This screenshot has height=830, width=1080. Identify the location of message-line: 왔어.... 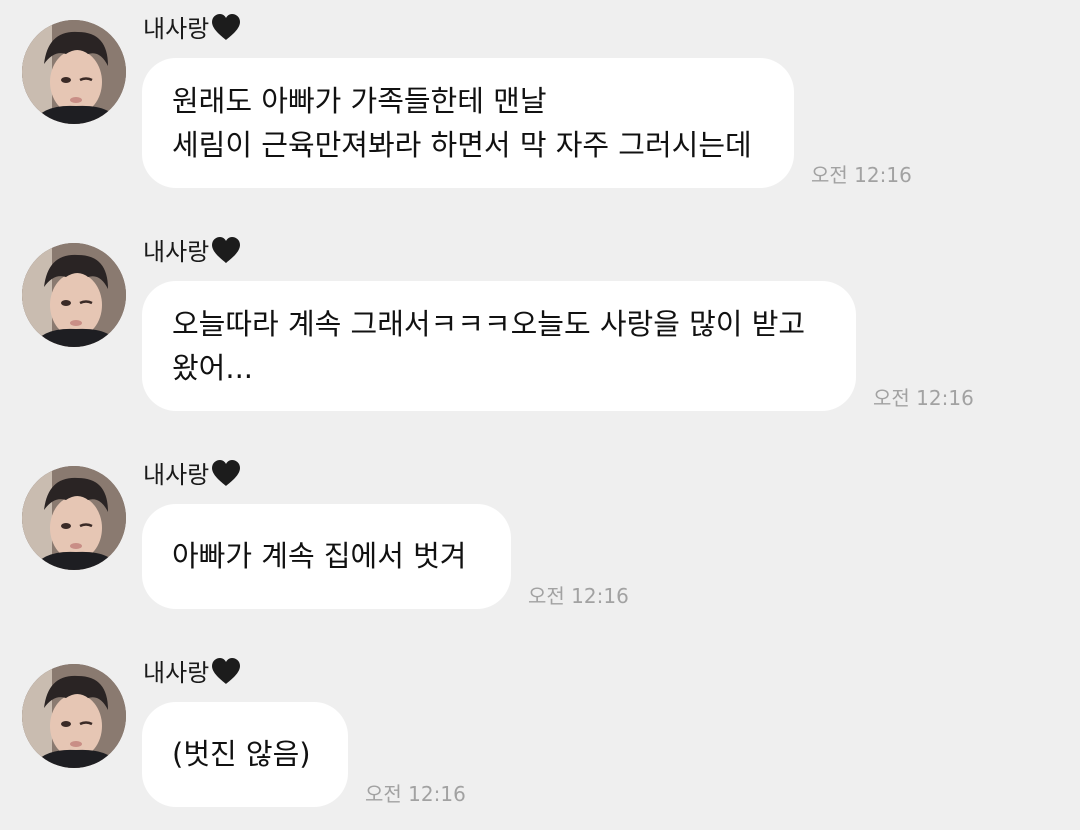
(213, 368).